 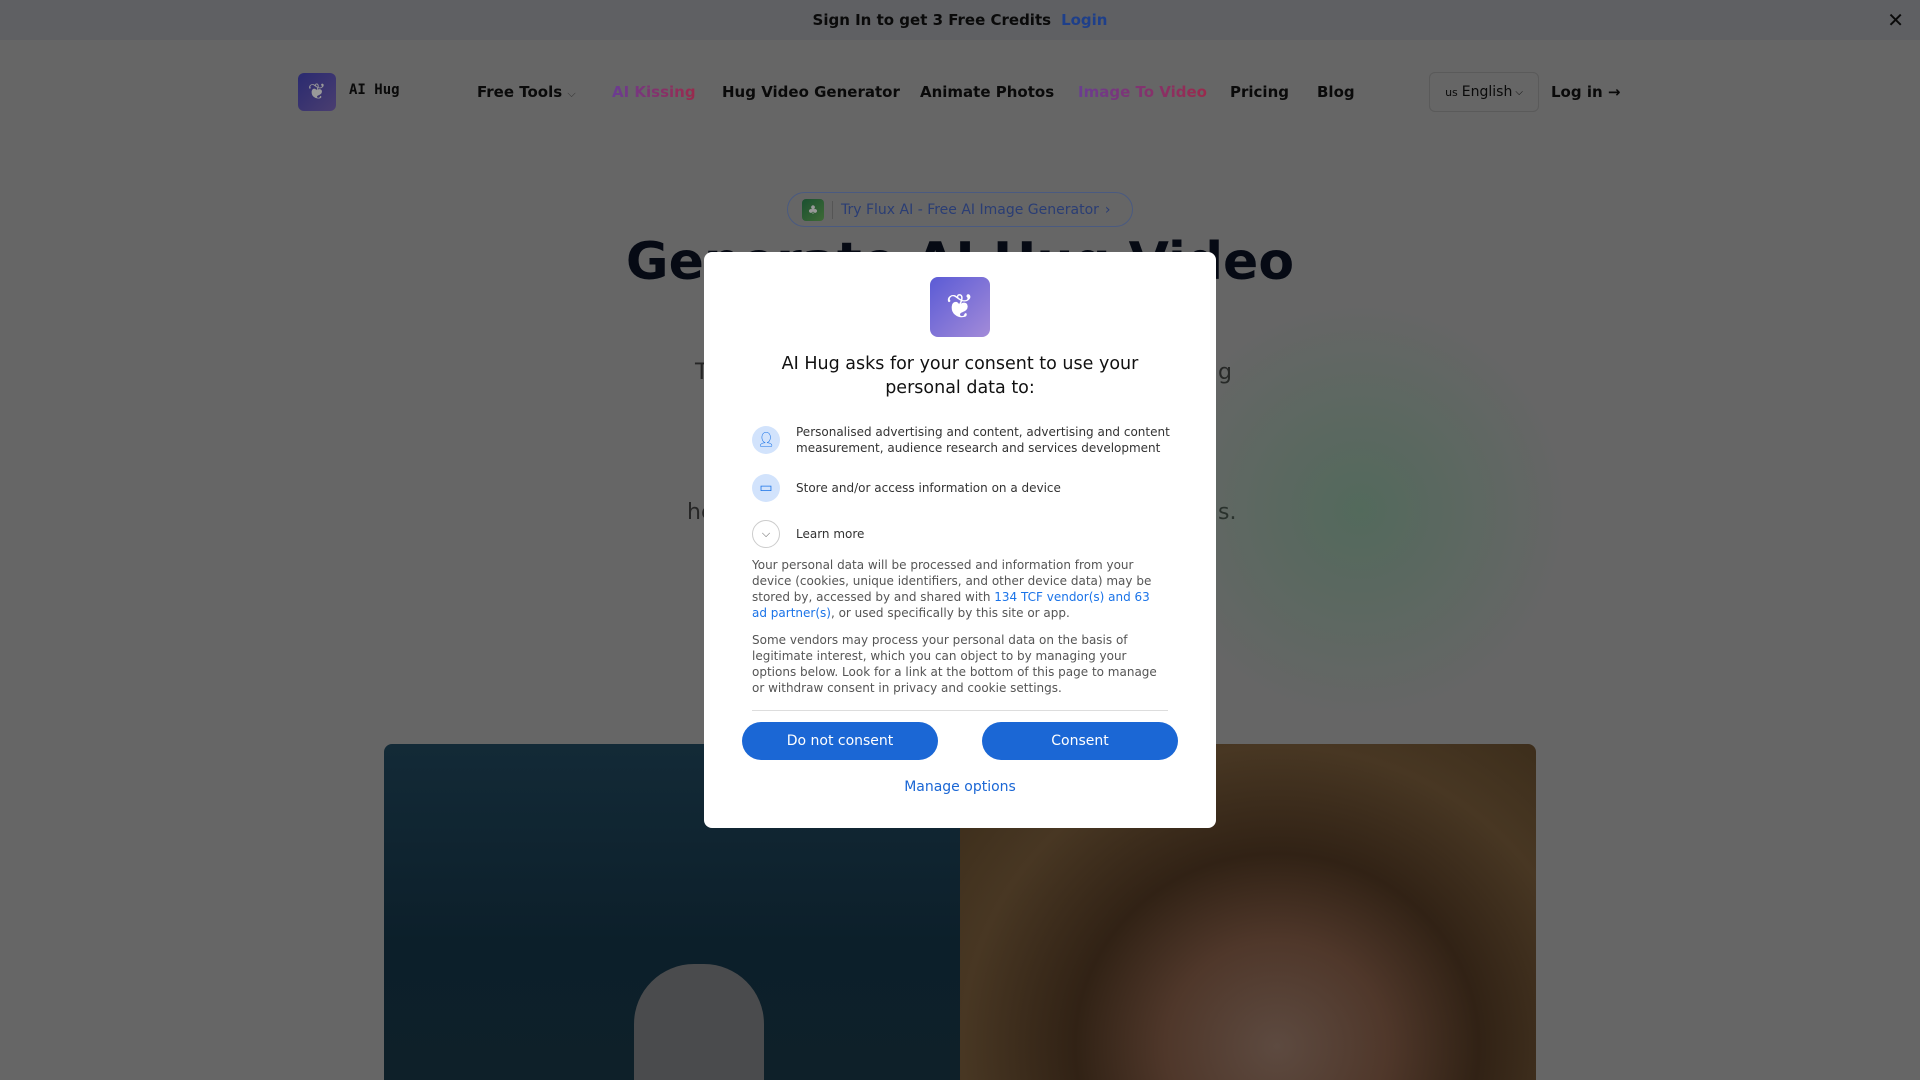 I want to click on nav-free-tools: Free Tools ⌵, so click(x=526, y=92).